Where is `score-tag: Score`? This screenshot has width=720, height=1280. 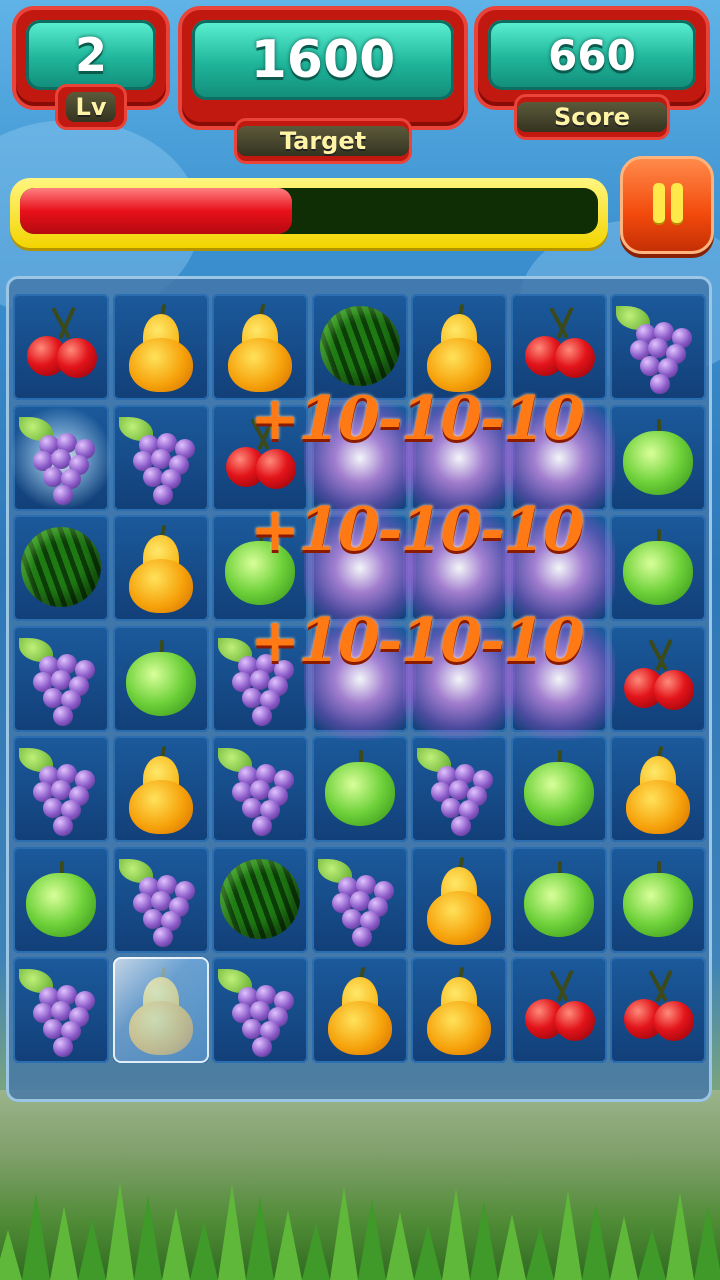 score-tag: Score is located at coordinates (592, 117).